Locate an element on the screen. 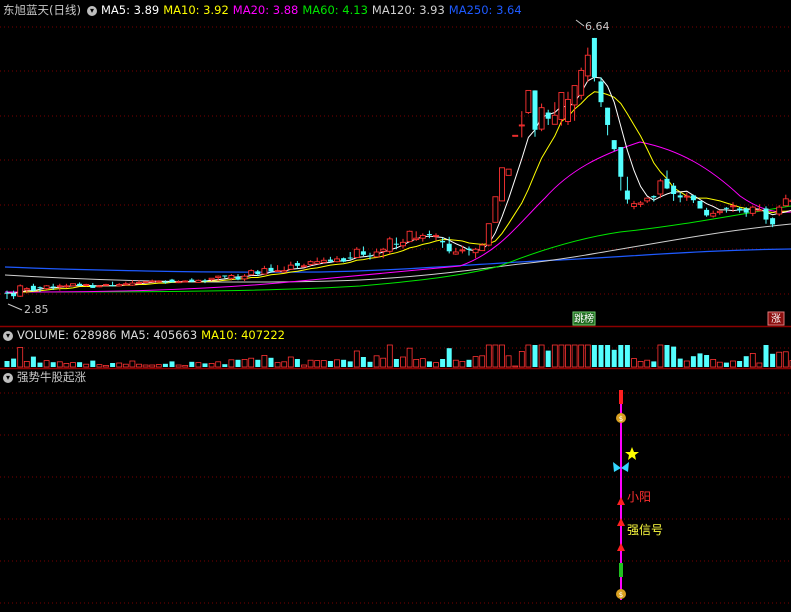 This screenshot has width=791, height=612. money-bag-icon: $ is located at coordinates (621, 594).